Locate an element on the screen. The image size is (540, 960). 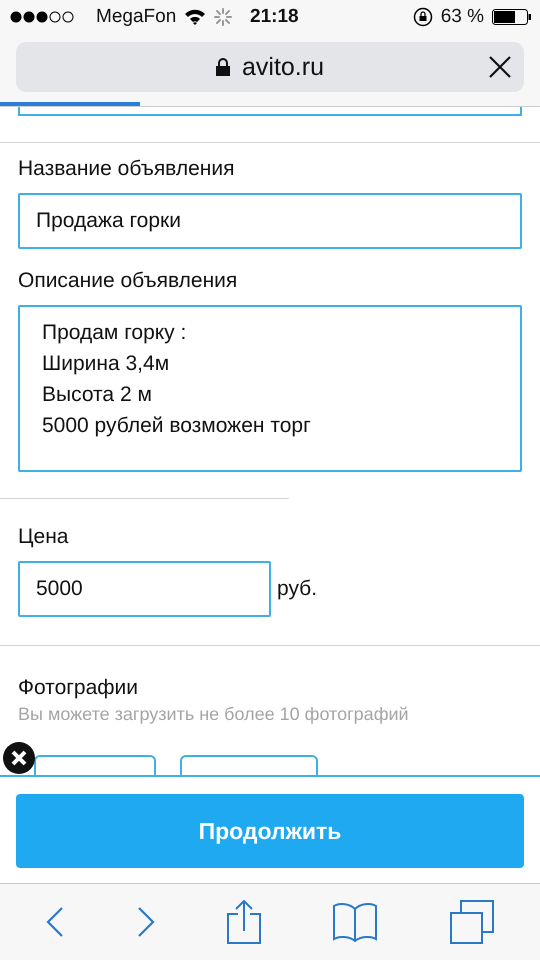
input-field is located at coordinates (270, 111).